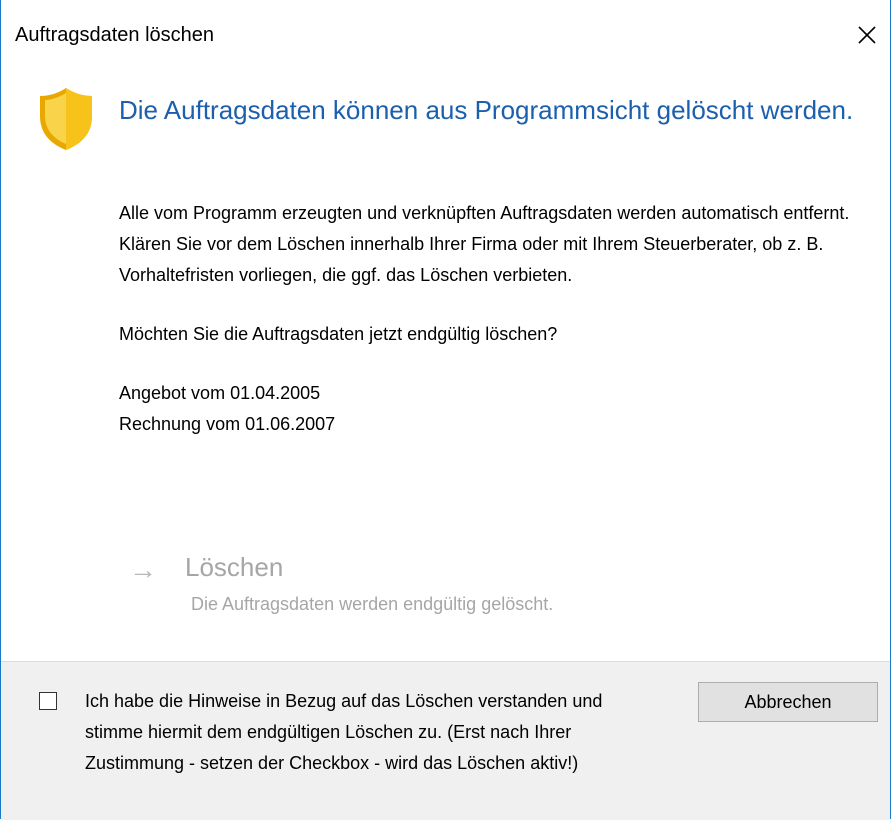 The width and height of the screenshot is (891, 820). Describe the element at coordinates (234, 567) in the screenshot. I see `delete-command-title: Löschen` at that location.